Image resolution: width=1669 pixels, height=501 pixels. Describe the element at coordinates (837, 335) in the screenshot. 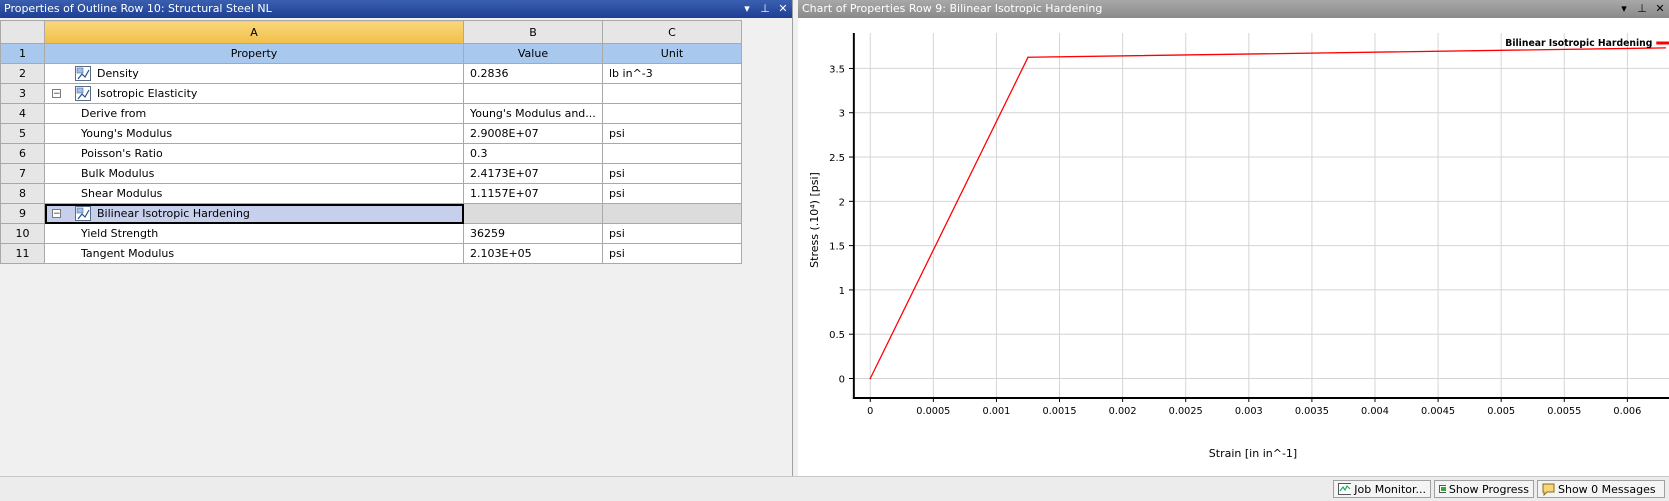

I see `y-tick-label: 0.5` at that location.